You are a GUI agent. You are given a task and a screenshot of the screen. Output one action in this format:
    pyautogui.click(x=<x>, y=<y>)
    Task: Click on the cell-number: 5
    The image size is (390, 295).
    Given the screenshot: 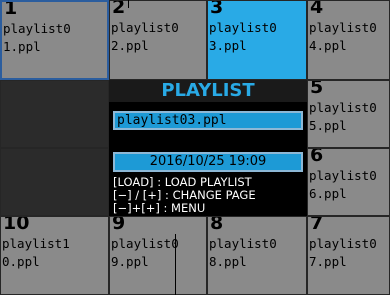 What is the action you would take?
    pyautogui.click(x=317, y=89)
    